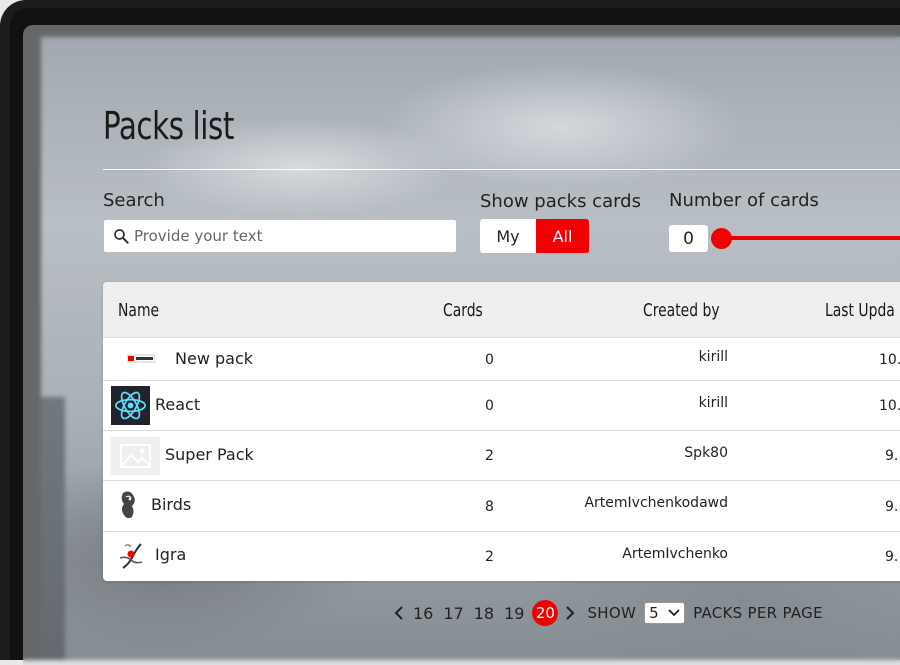 The height and width of the screenshot is (665, 900). I want to click on prev-page-button, so click(399, 613).